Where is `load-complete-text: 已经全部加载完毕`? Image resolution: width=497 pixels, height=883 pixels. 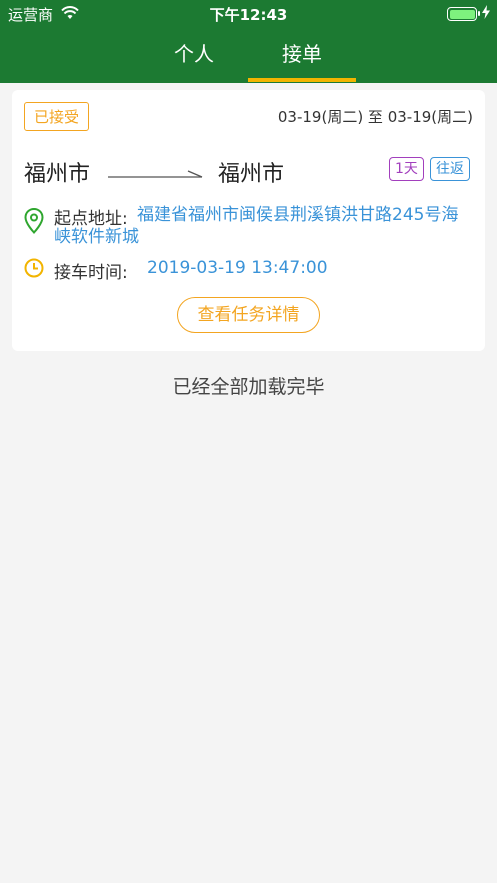 load-complete-text: 已经全部加载完毕 is located at coordinates (248, 387).